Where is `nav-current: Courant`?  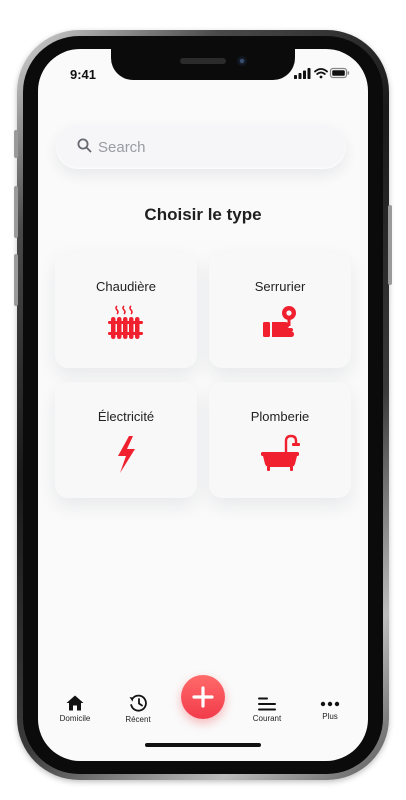
nav-current: Courant is located at coordinates (267, 710).